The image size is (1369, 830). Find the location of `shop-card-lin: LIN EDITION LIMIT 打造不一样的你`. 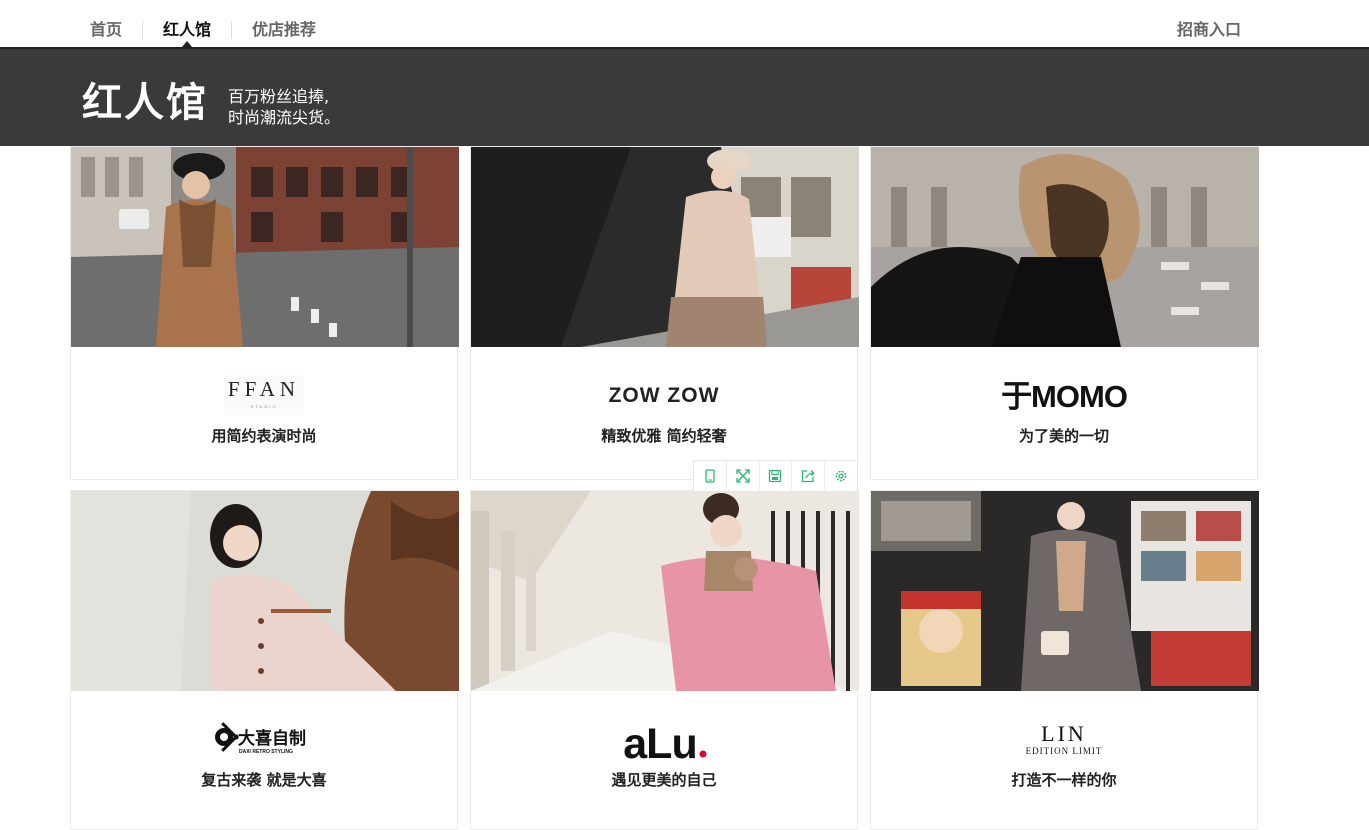

shop-card-lin: LIN EDITION LIMIT 打造不一样的你 is located at coordinates (1064, 660).